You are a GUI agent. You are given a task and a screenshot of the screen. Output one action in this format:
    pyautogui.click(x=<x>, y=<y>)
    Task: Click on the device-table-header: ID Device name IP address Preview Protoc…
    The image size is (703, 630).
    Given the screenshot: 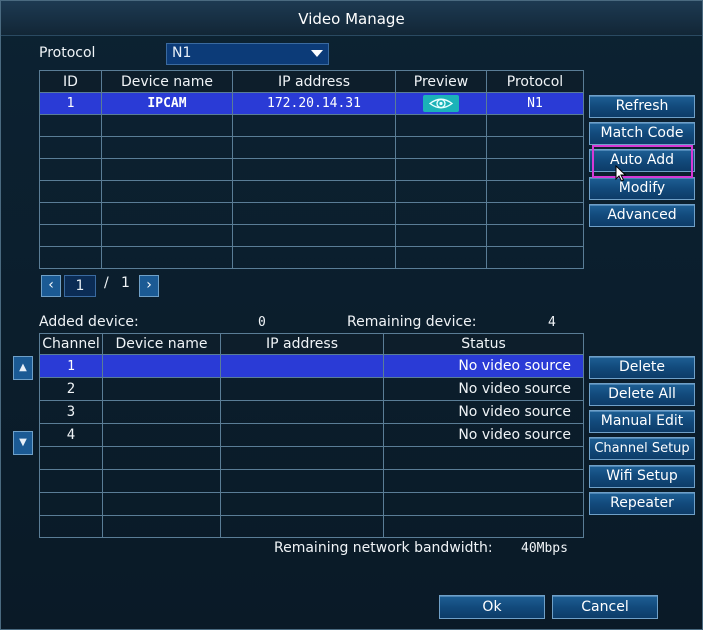 What is the action you would take?
    pyautogui.click(x=311, y=81)
    